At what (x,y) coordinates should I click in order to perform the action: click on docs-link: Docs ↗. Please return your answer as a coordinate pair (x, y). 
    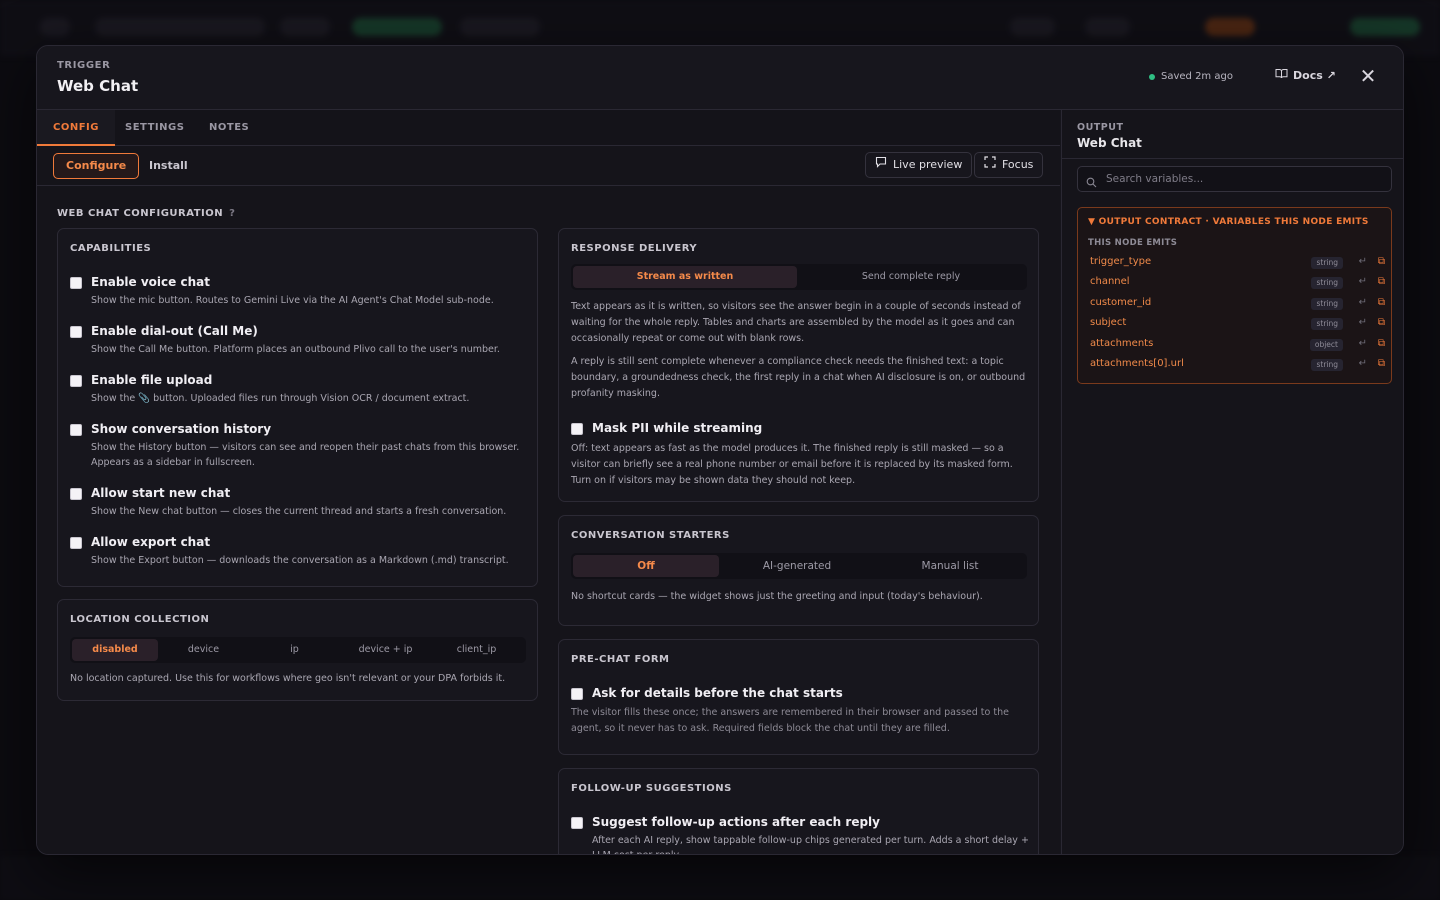
    Looking at the image, I should click on (1305, 75).